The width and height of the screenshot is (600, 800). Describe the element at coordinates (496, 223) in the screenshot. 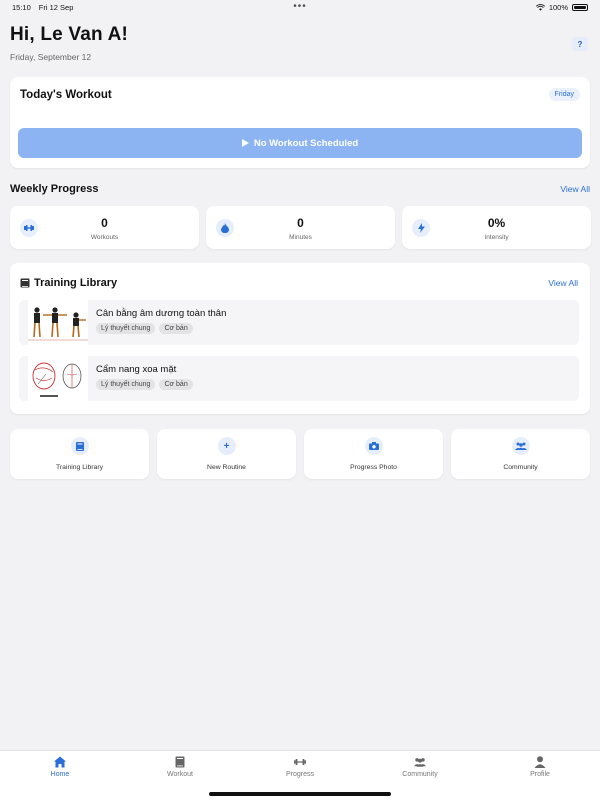

I see `stat-value: 0%` at that location.